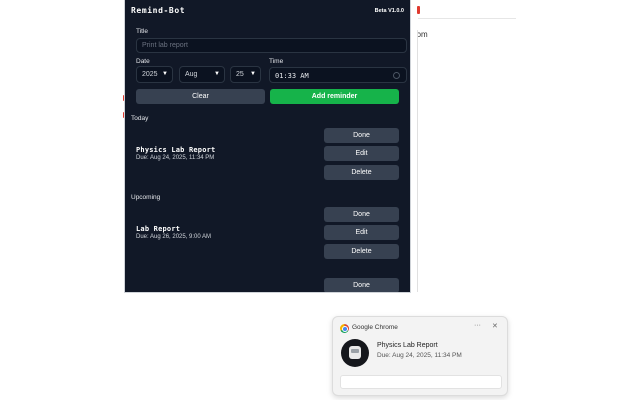  What do you see at coordinates (202, 74) in the screenshot?
I see `month-select: Aug ▼` at bounding box center [202, 74].